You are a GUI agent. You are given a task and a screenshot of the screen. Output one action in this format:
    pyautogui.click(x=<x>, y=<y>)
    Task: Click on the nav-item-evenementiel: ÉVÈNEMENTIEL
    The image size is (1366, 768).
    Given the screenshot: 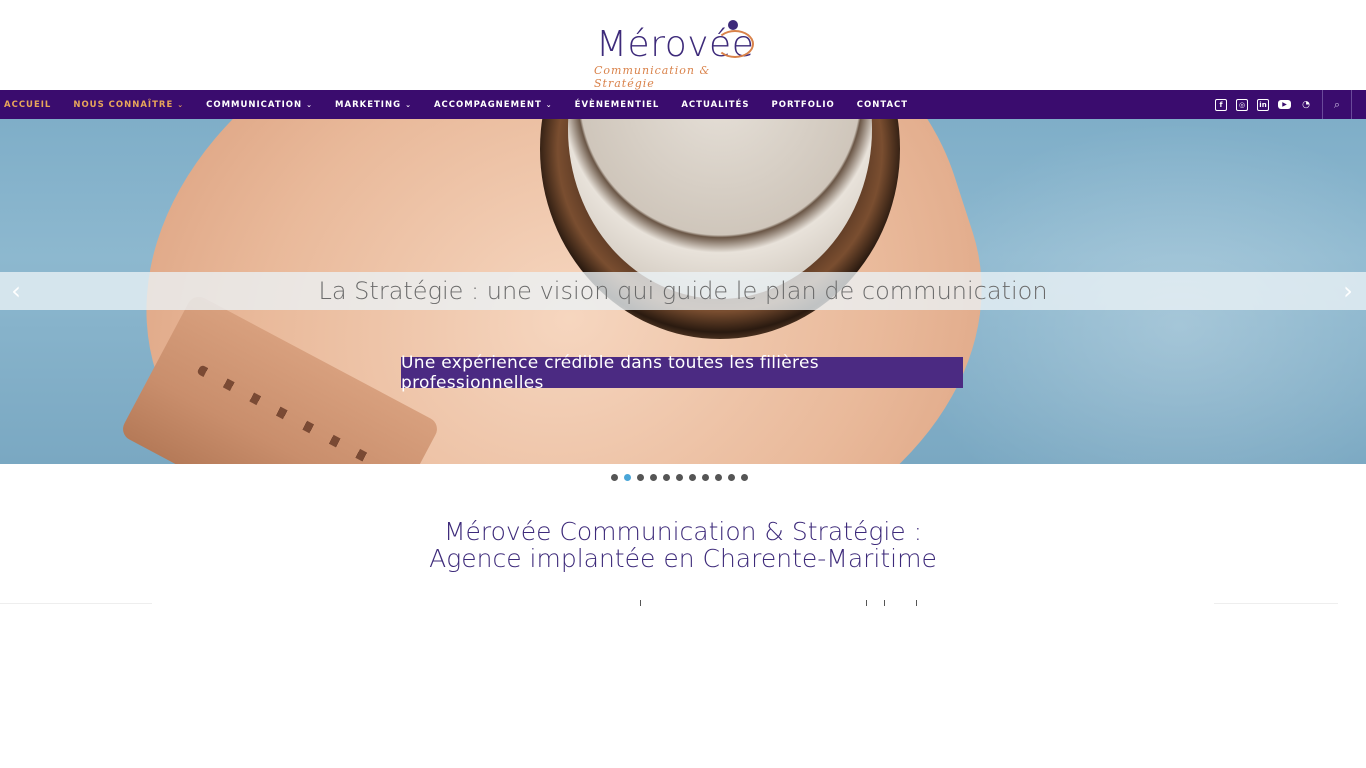 What is the action you would take?
    pyautogui.click(x=617, y=105)
    